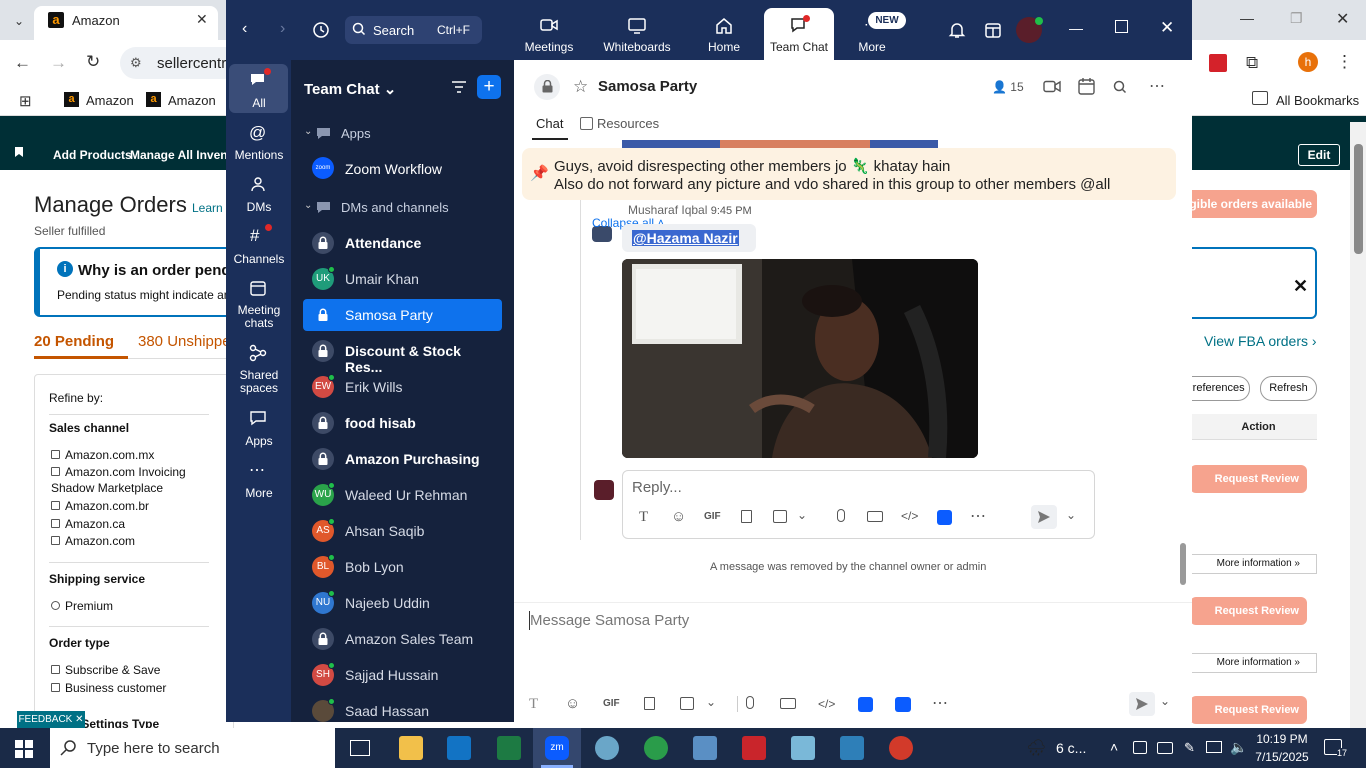 The height and width of the screenshot is (768, 1366). Describe the element at coordinates (1300, 286) in the screenshot. I see `close-icon: ✕` at that location.